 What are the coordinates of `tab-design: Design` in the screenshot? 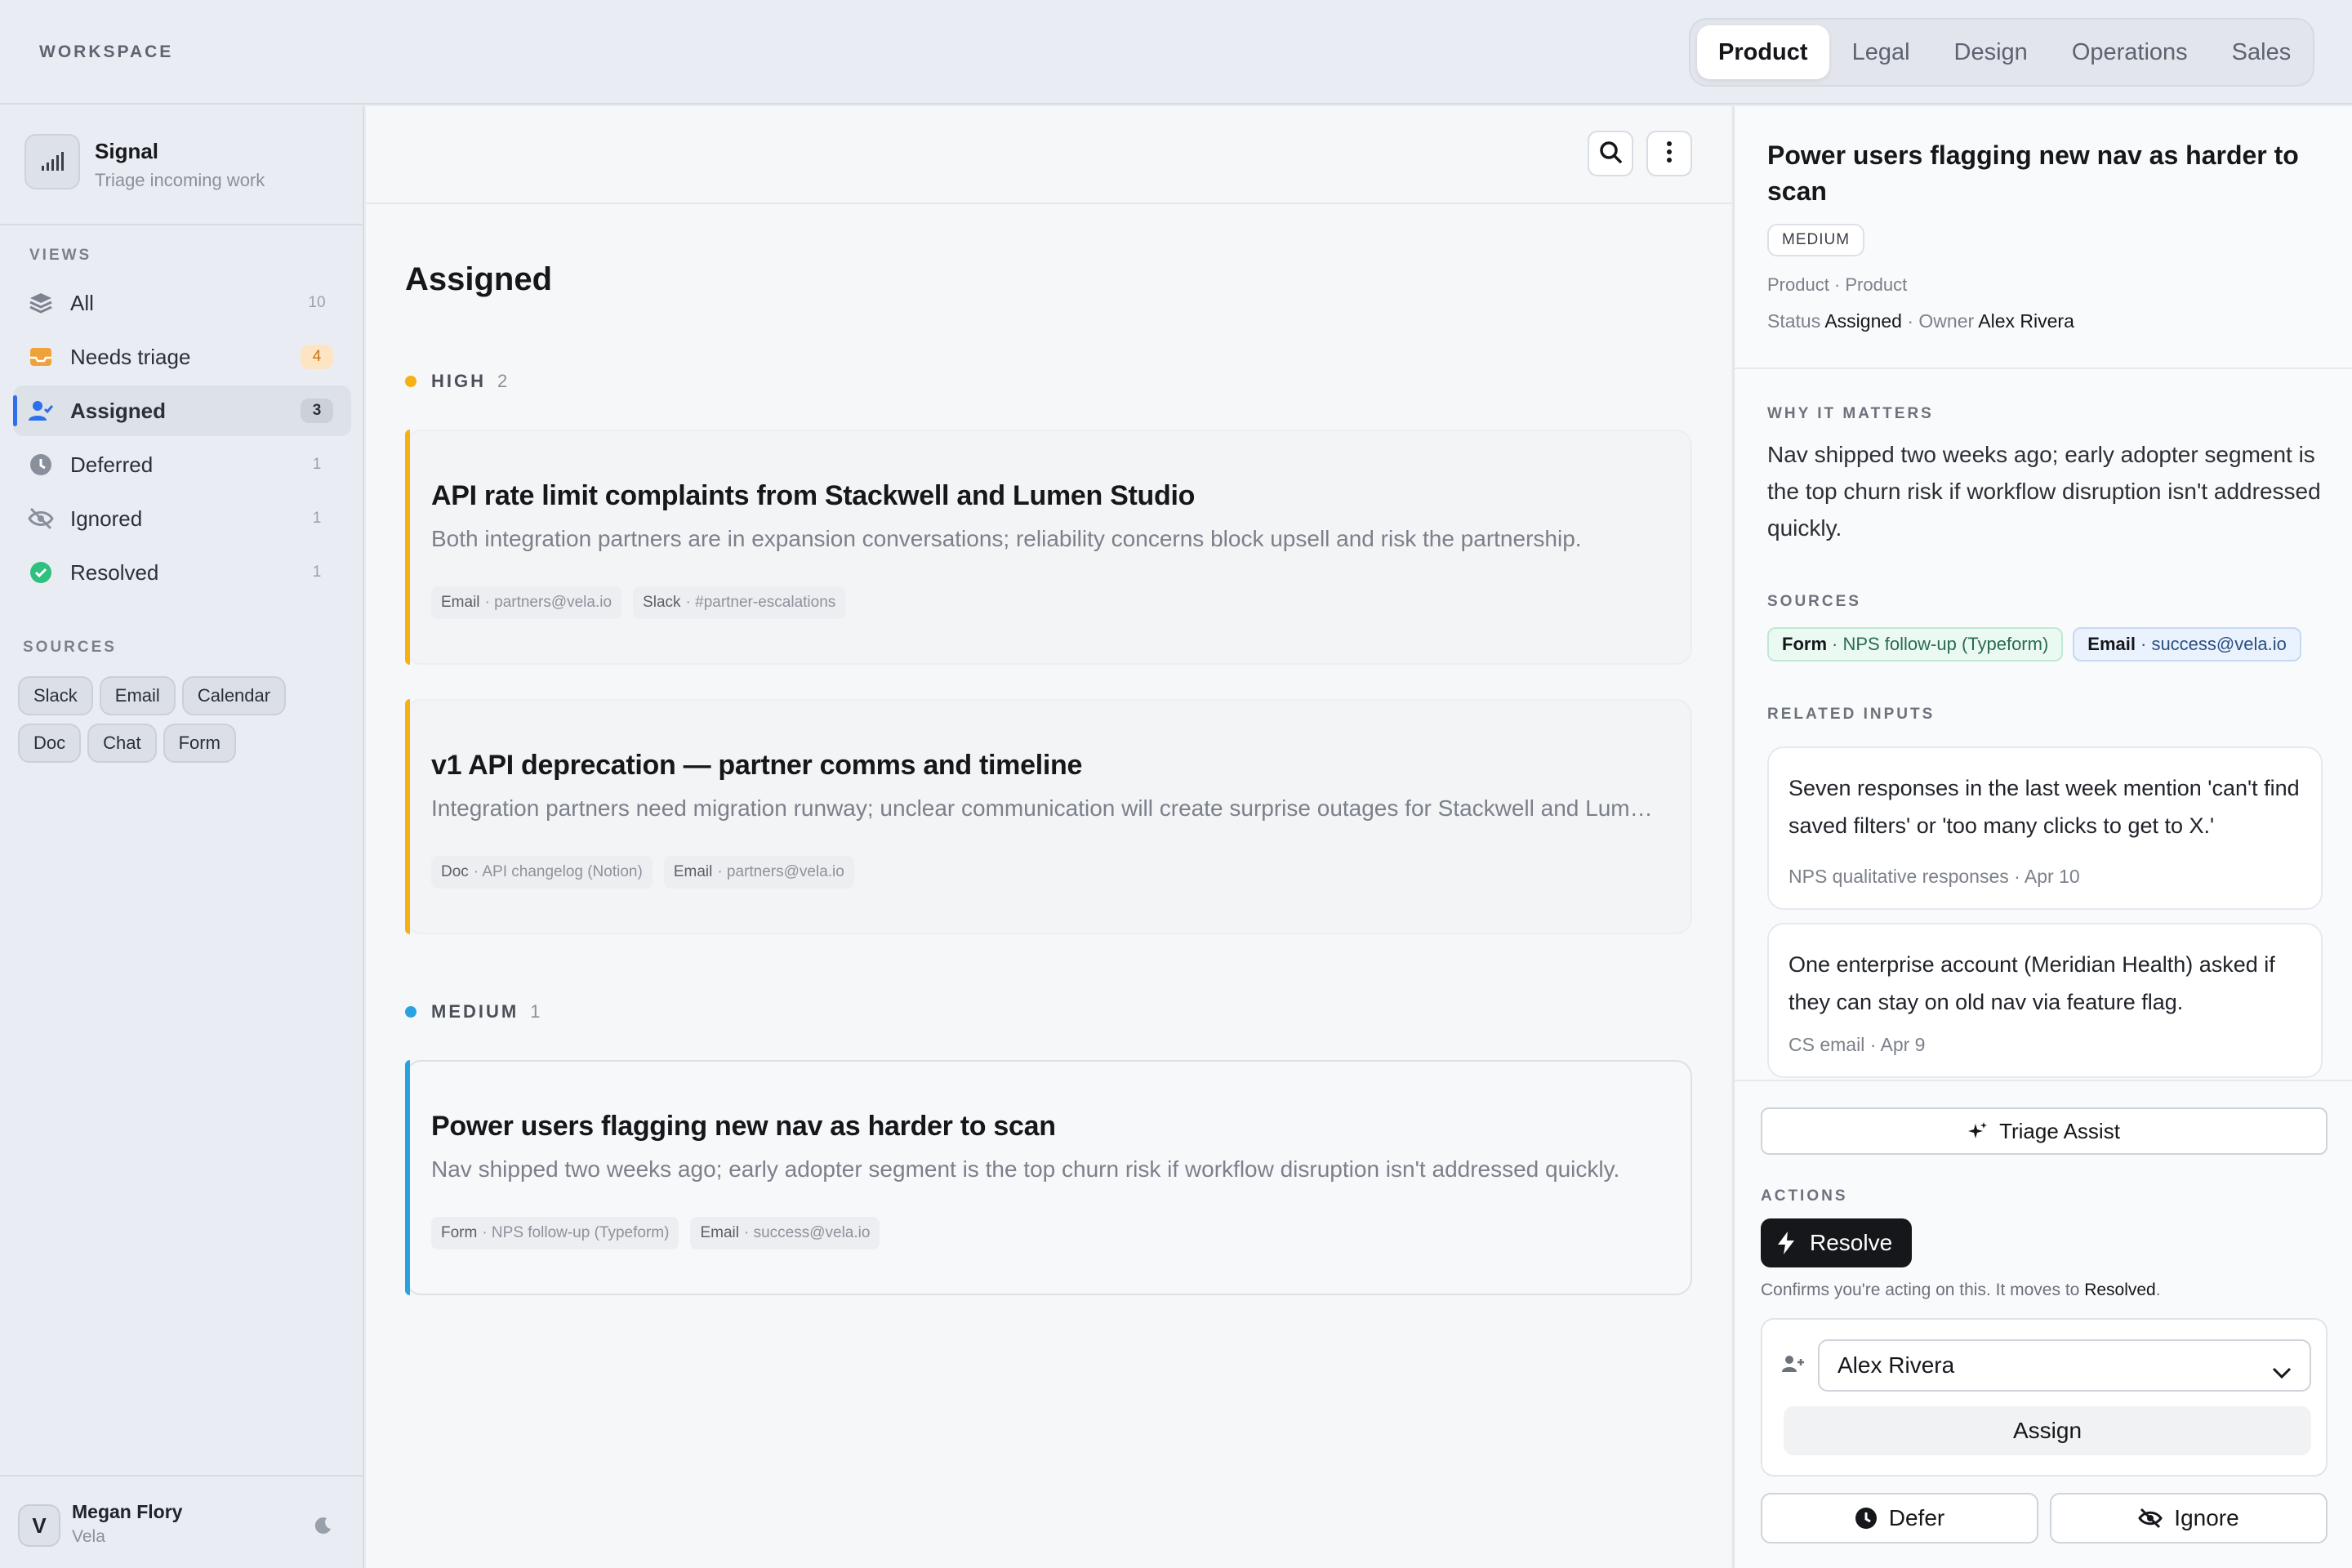 It's located at (1991, 52).